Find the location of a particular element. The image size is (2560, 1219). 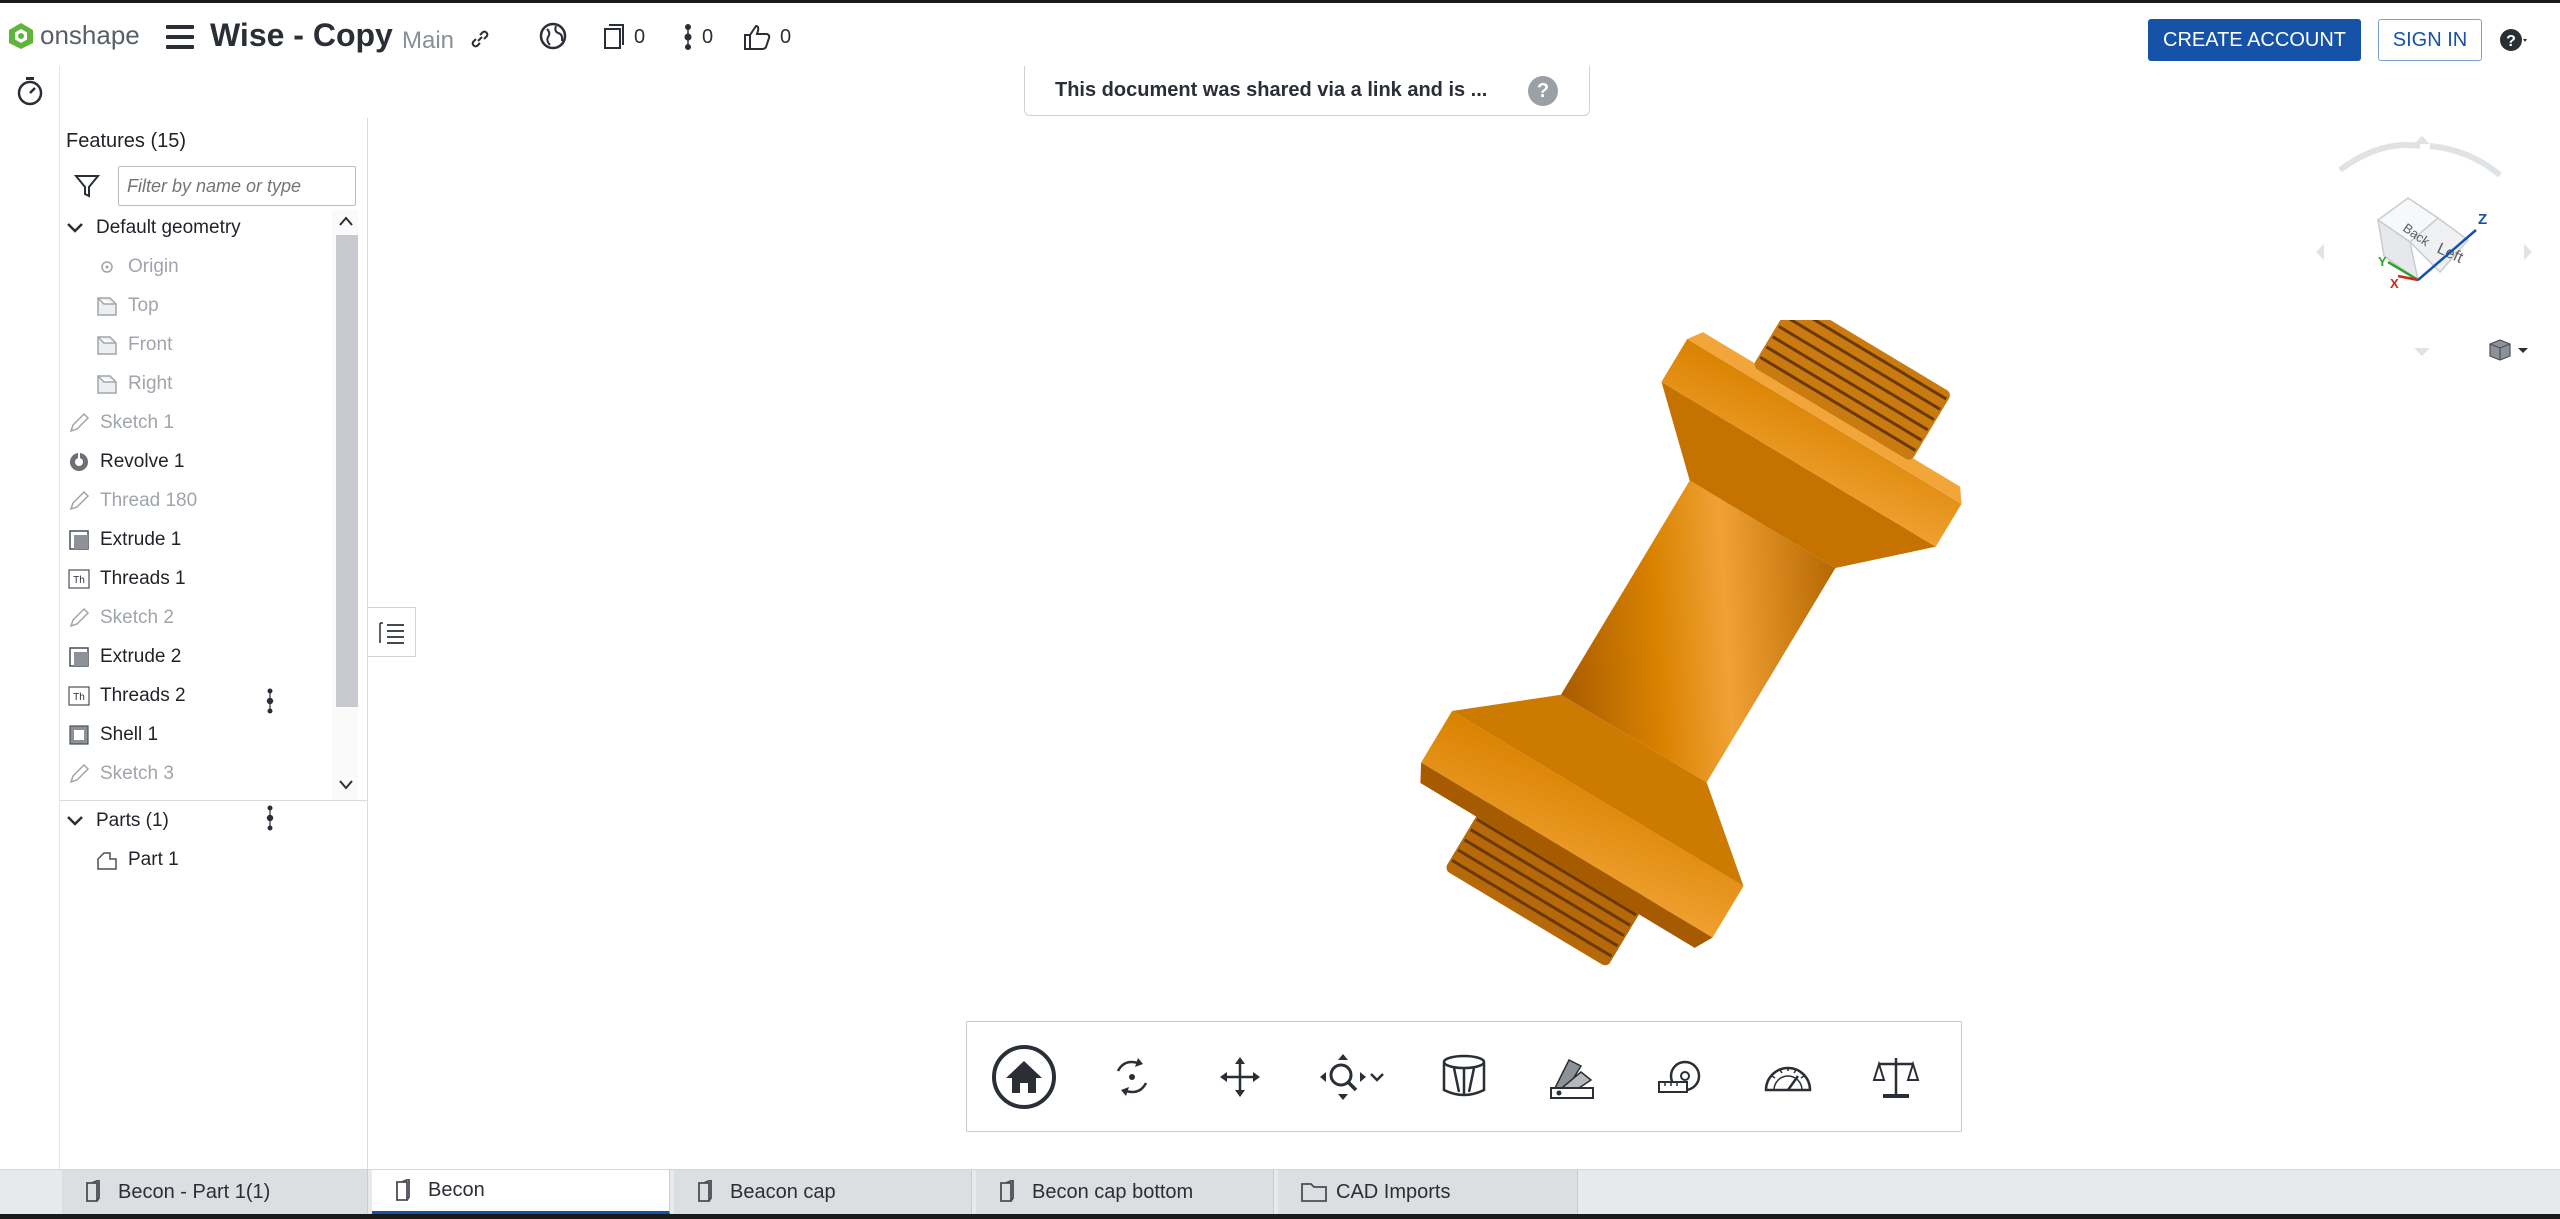

feature-label: Thread 180 is located at coordinates (149, 500).